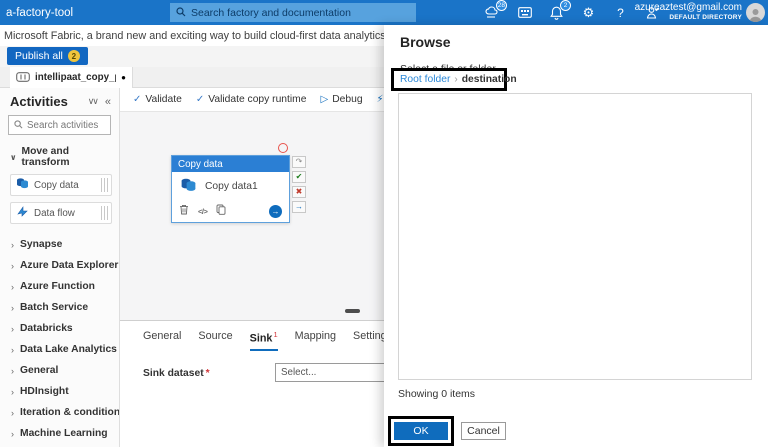 This screenshot has width=768, height=447. Describe the element at coordinates (13, 157) in the screenshot. I see `chevron-down-icon: ∨` at that location.